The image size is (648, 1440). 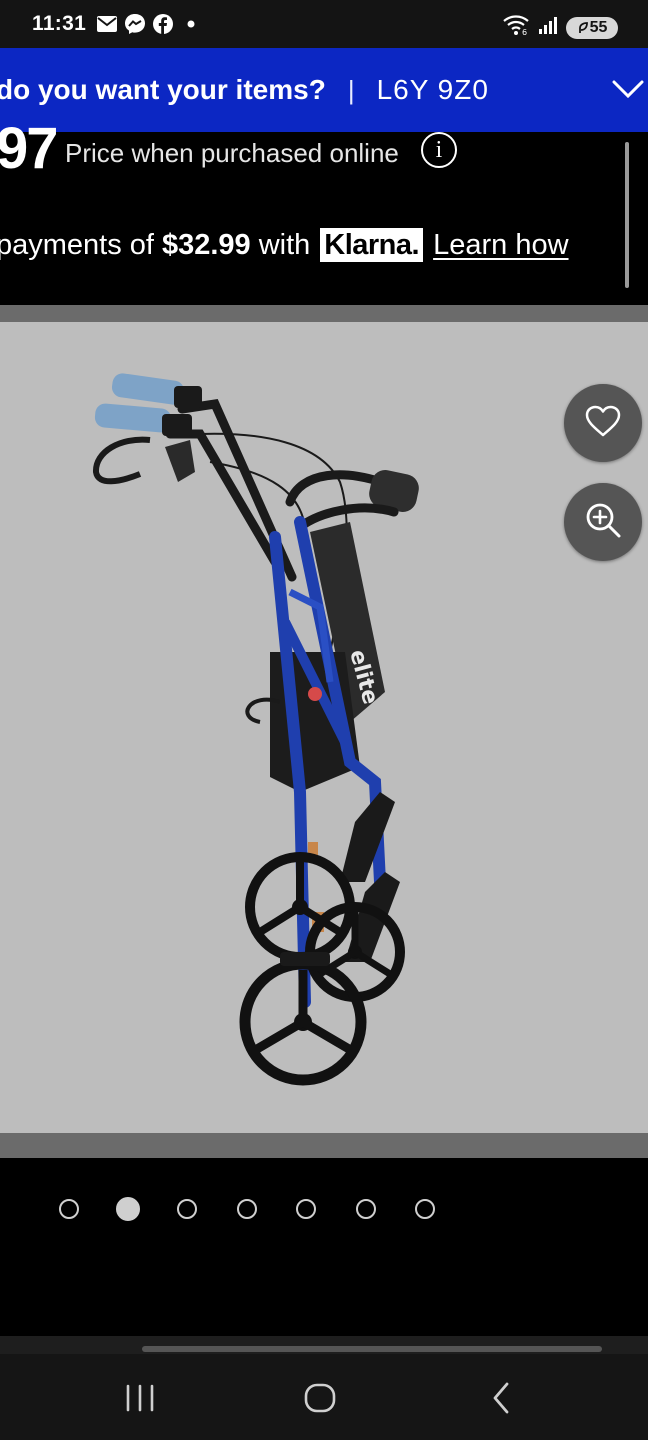 I want to click on klarna-amount: $32.99, so click(x=206, y=244).